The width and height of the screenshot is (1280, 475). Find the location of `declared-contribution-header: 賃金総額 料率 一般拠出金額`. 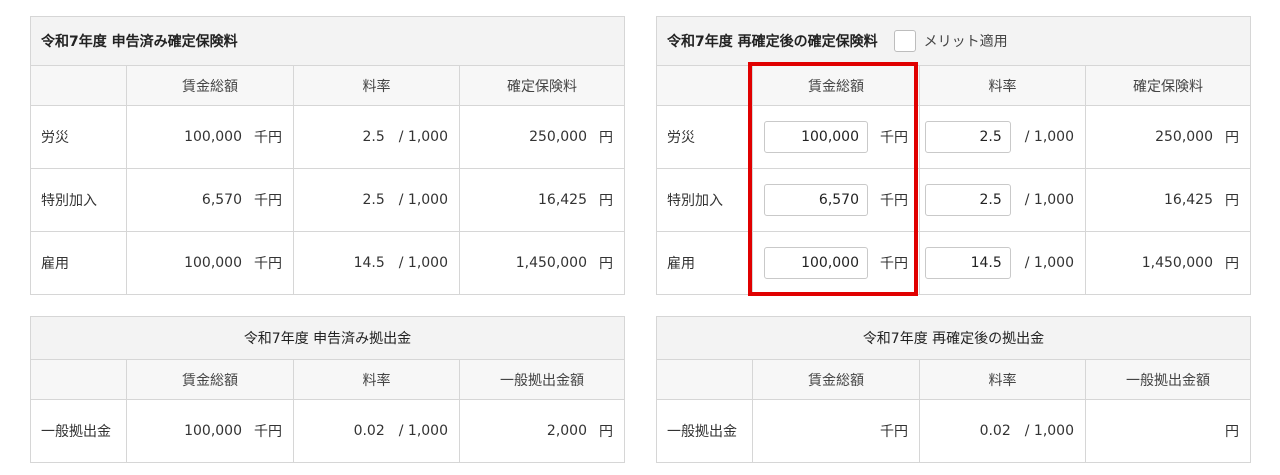

declared-contribution-header: 賃金総額 料率 一般拠出金額 is located at coordinates (327, 379).